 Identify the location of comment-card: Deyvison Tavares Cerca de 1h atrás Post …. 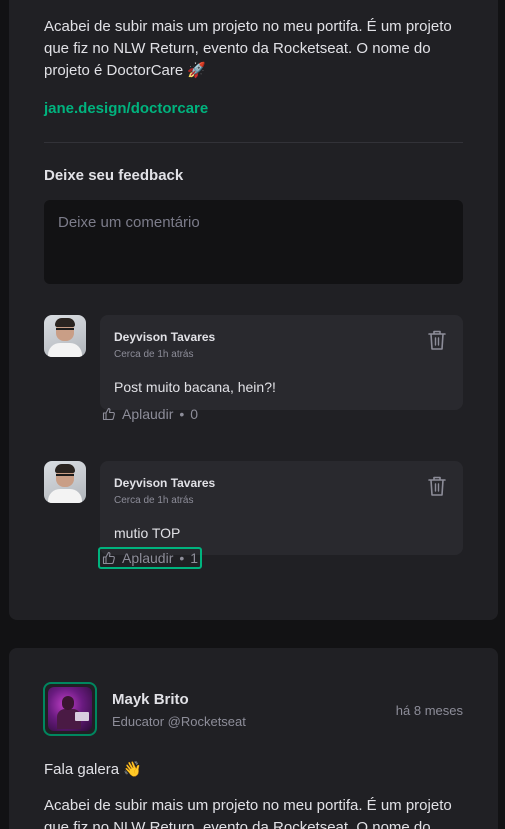
(281, 362).